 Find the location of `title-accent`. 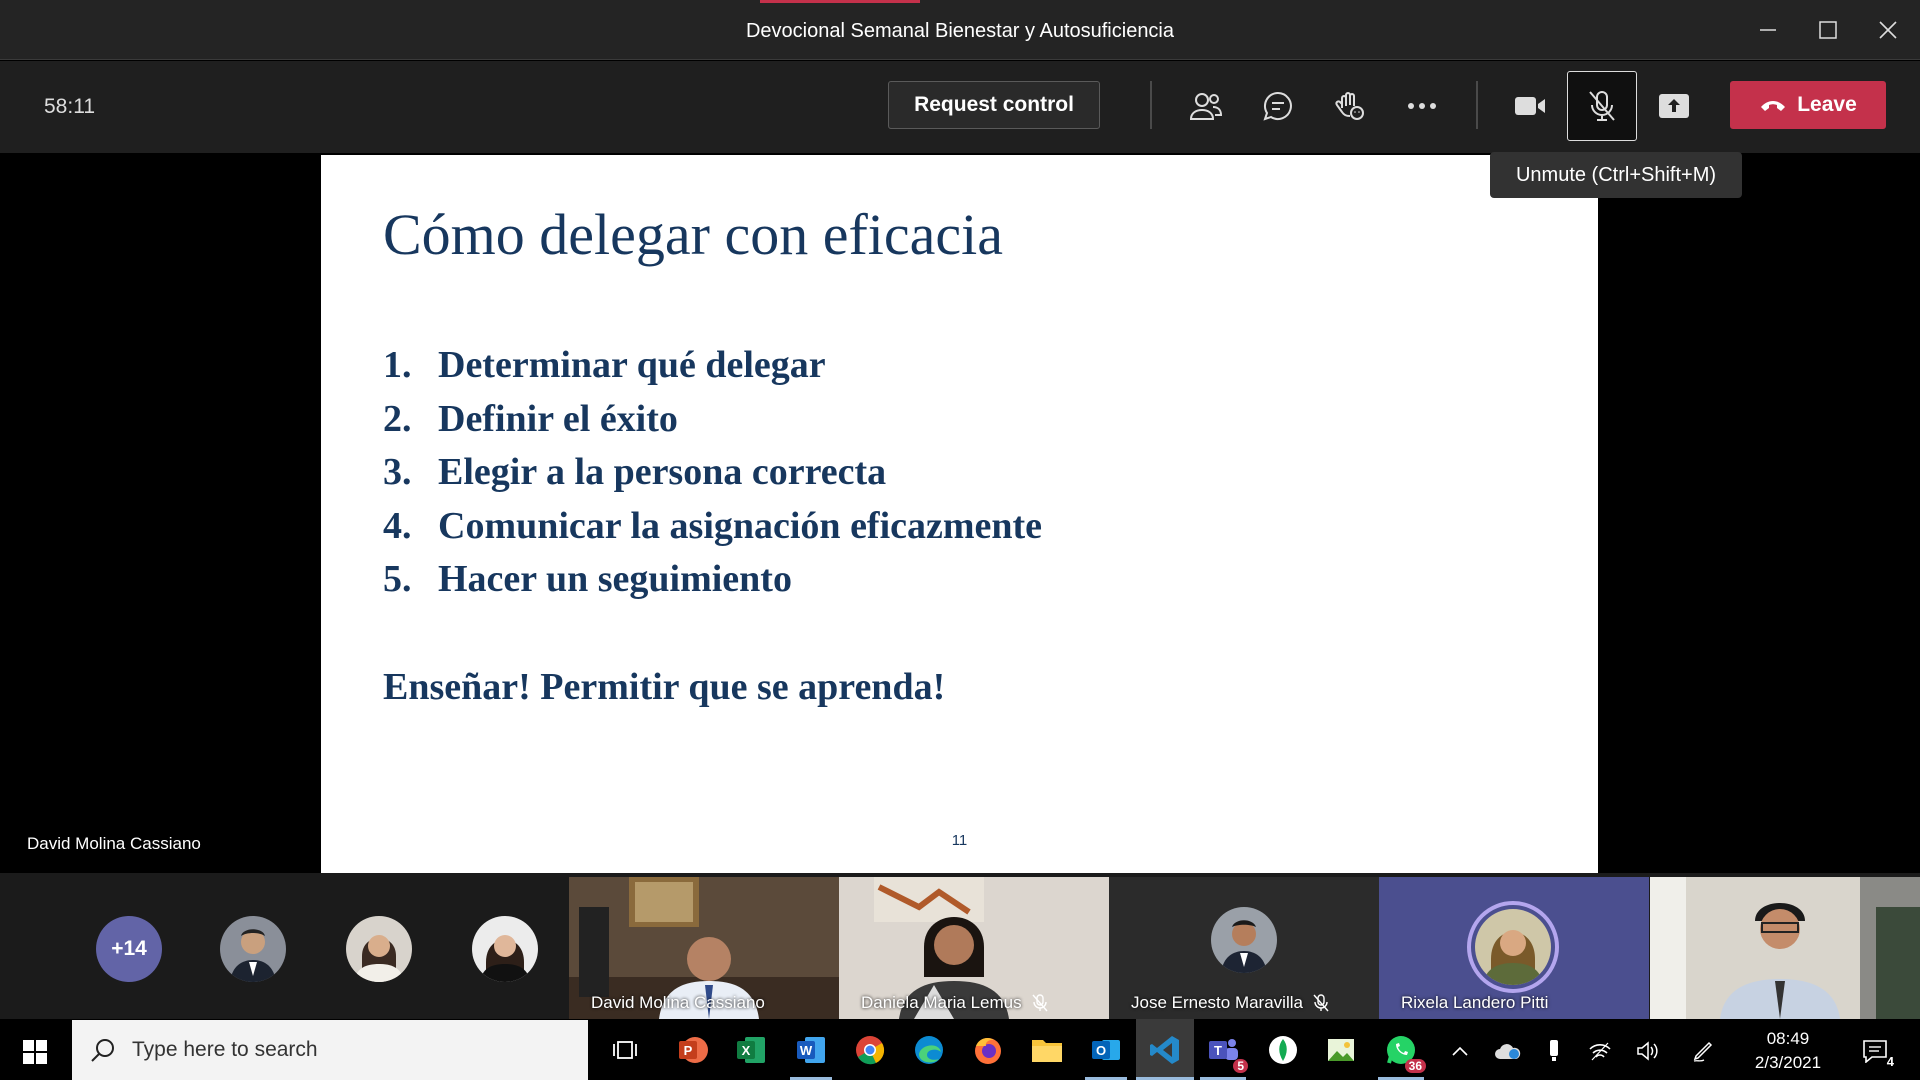

title-accent is located at coordinates (840, 1).